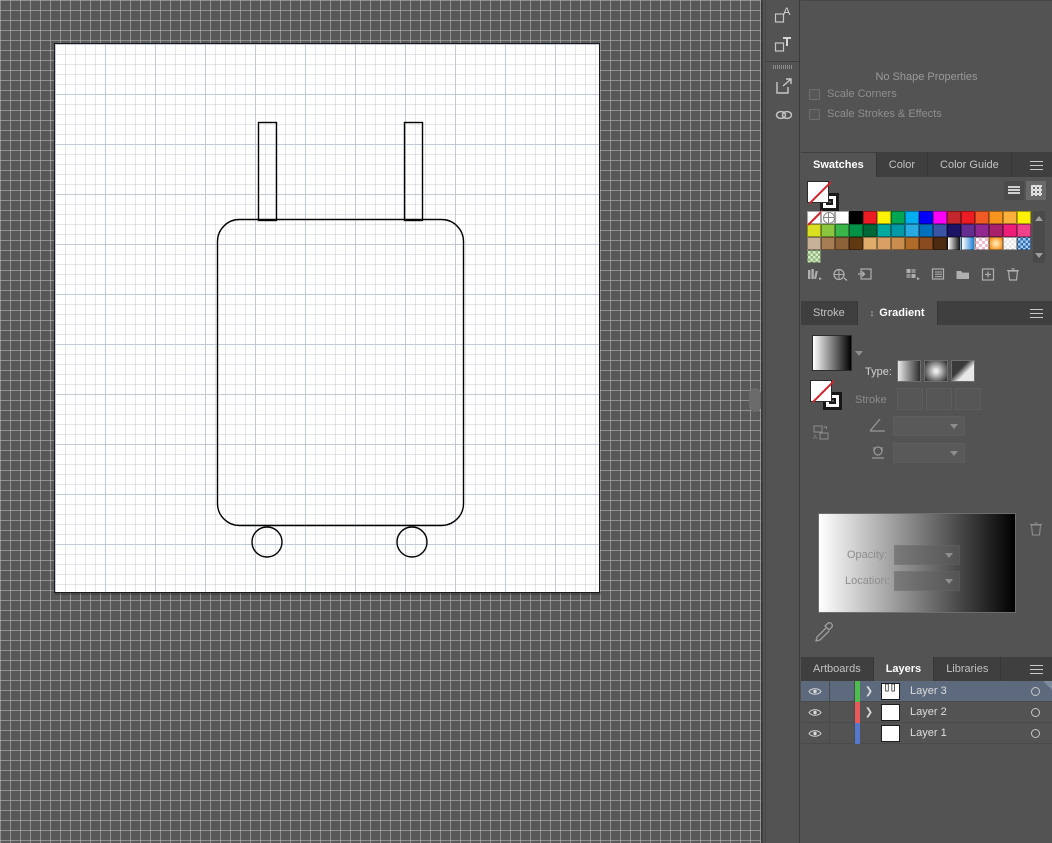 Image resolution: width=1052 pixels, height=843 pixels. Describe the element at coordinates (1024, 243) in the screenshot. I see `swatch-pattern-blue-tile` at that location.